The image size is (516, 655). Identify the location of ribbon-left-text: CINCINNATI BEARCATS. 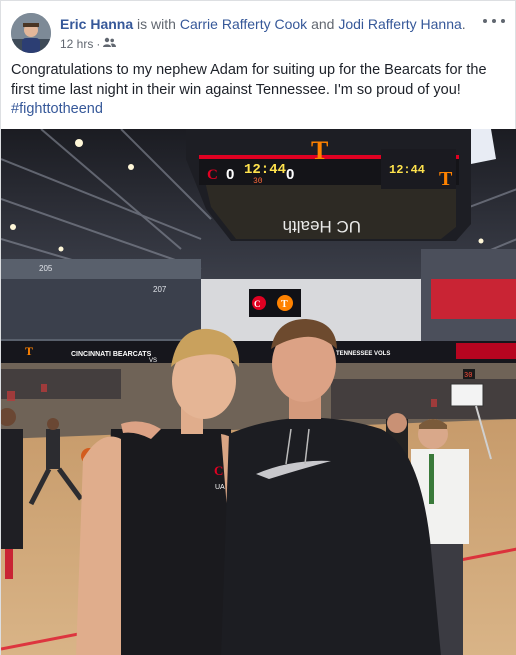
(111, 354).